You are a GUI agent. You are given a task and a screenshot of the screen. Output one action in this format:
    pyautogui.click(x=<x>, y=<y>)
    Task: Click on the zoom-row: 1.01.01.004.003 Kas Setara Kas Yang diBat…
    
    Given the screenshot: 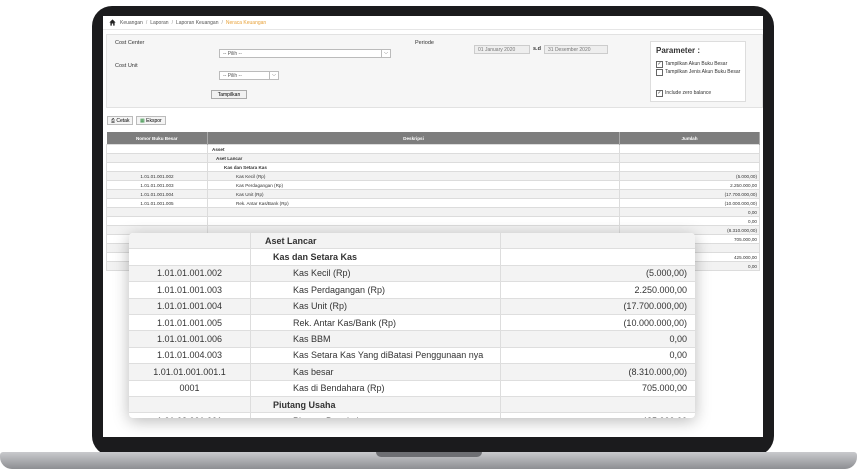 What is the action you would take?
    pyautogui.click(x=412, y=356)
    